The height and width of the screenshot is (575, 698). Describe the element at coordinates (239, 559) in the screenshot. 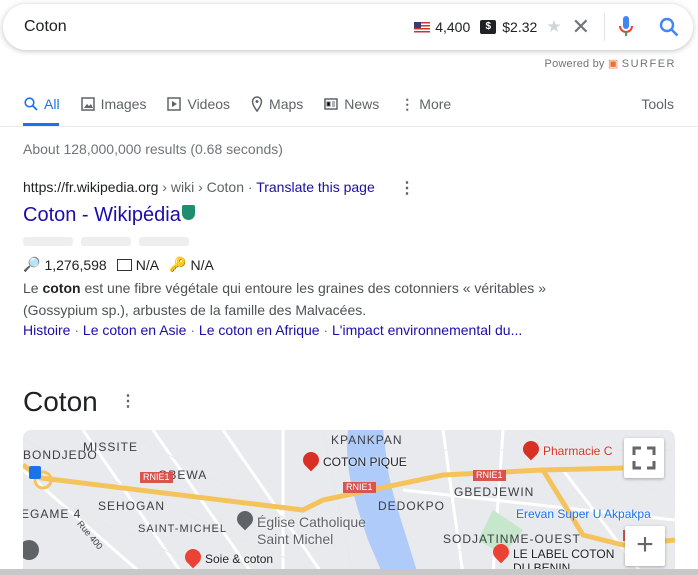

I see `map-place-label: Soie & coton` at that location.